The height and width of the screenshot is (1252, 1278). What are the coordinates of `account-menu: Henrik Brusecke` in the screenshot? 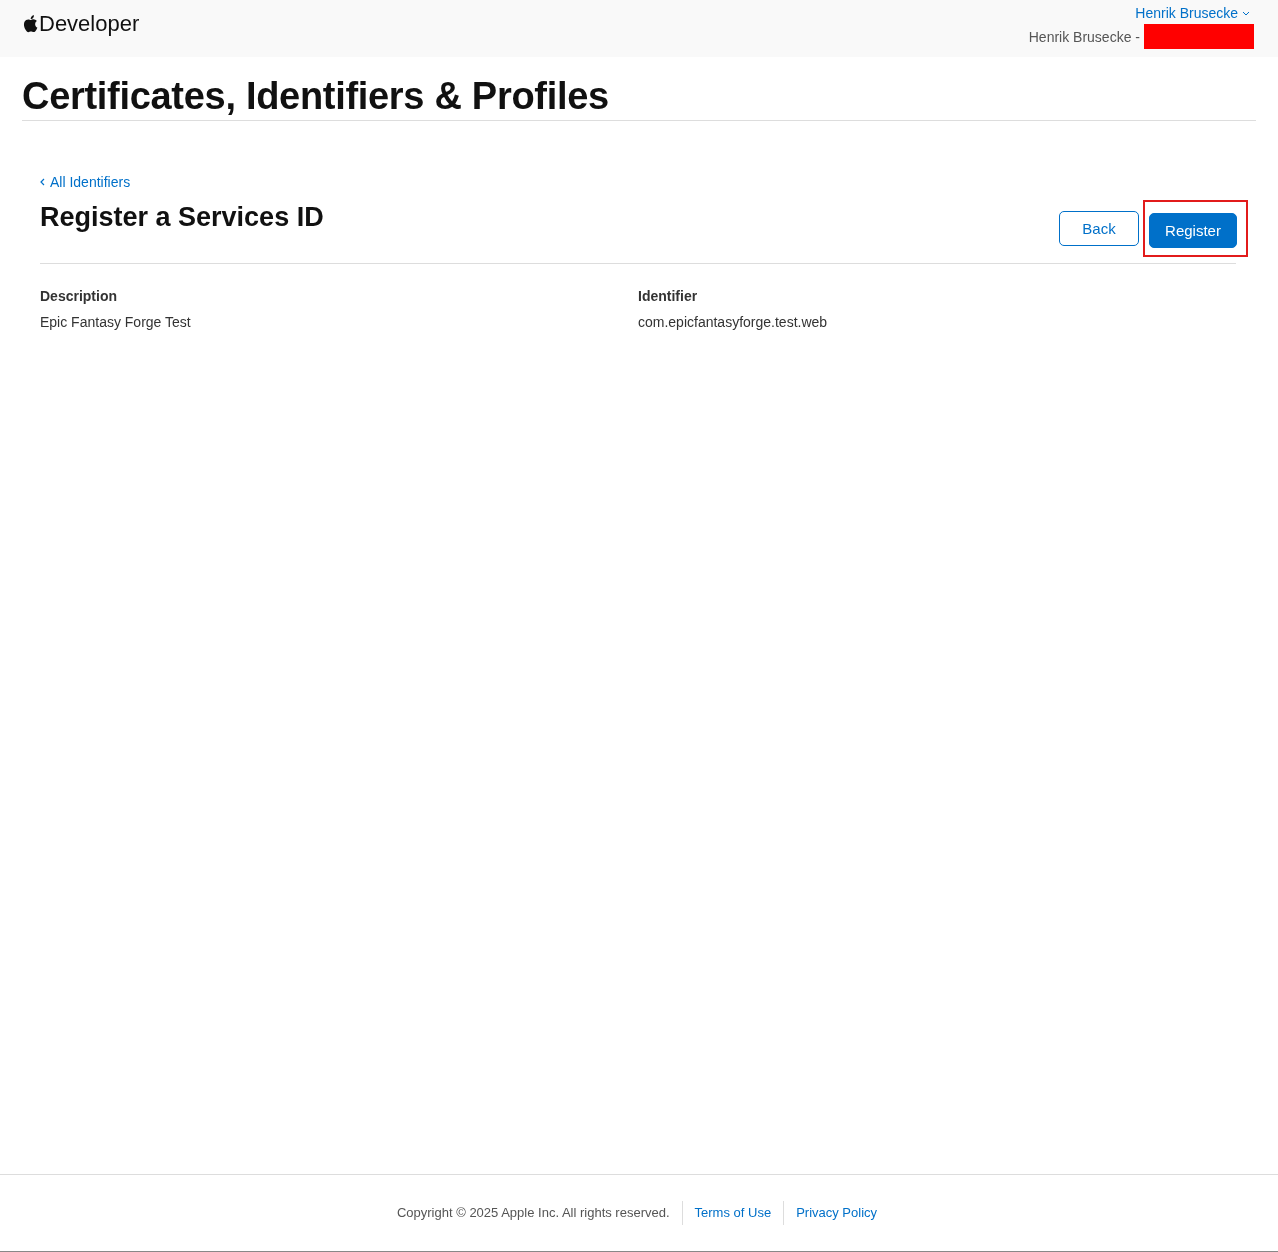 It's located at (1192, 13).